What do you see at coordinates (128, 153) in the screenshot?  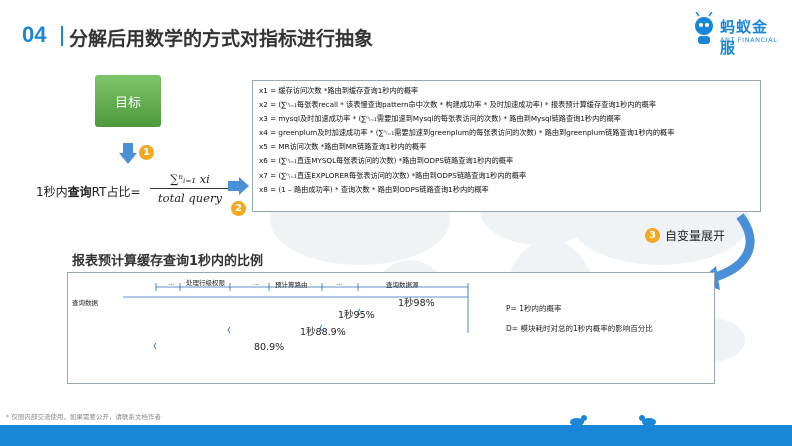 I see `down-arrow-icon` at bounding box center [128, 153].